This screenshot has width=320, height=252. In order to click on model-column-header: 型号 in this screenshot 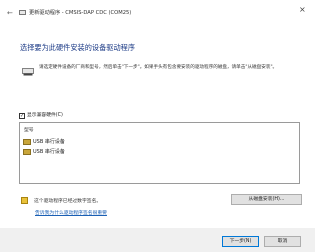, I will do `click(29, 130)`.